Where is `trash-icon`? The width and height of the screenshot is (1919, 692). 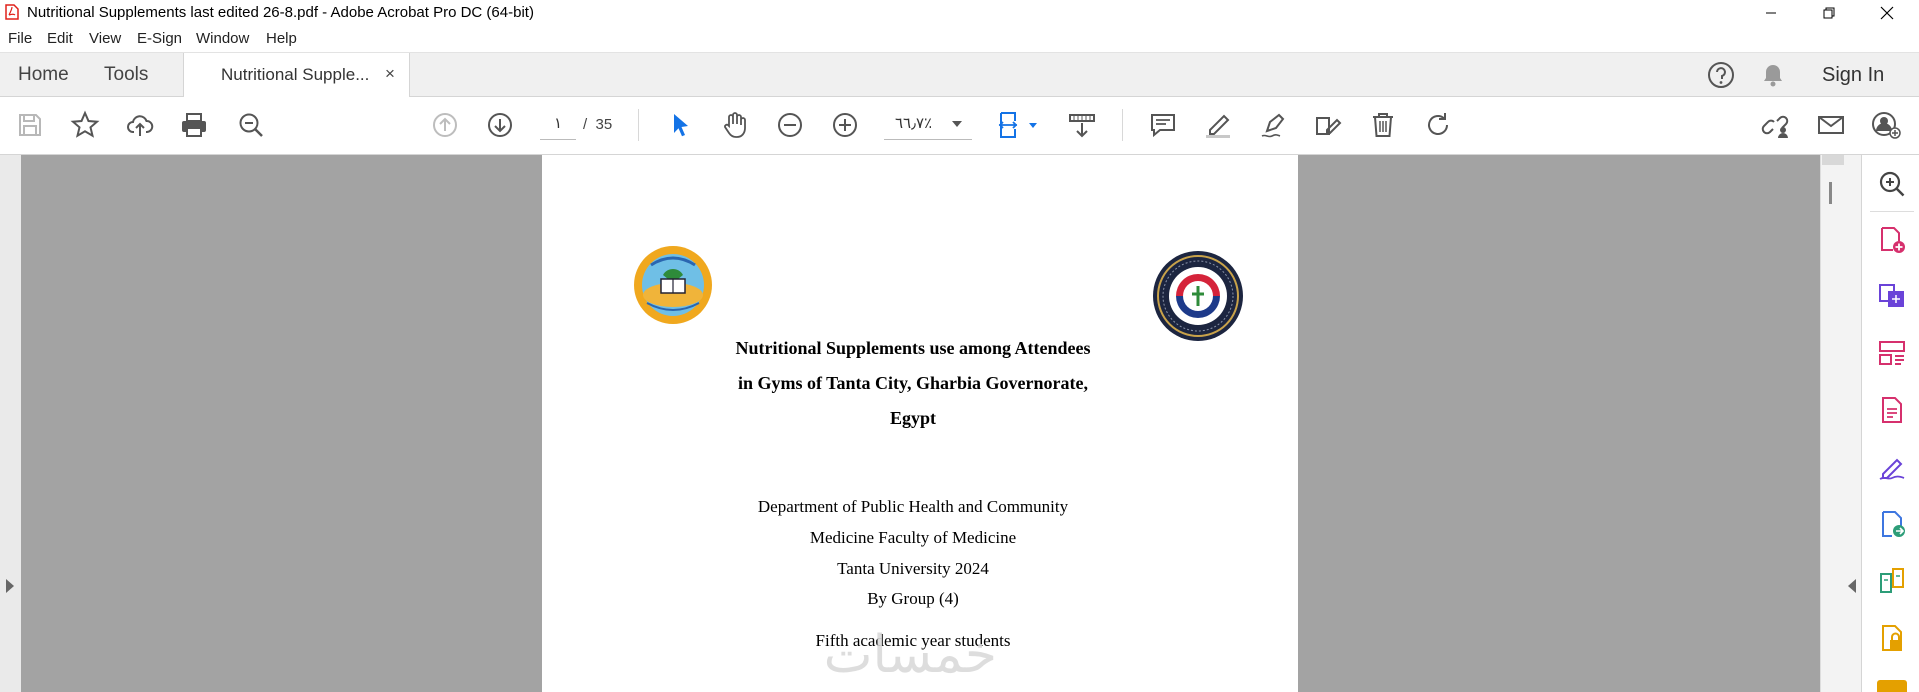
trash-icon is located at coordinates (1383, 125).